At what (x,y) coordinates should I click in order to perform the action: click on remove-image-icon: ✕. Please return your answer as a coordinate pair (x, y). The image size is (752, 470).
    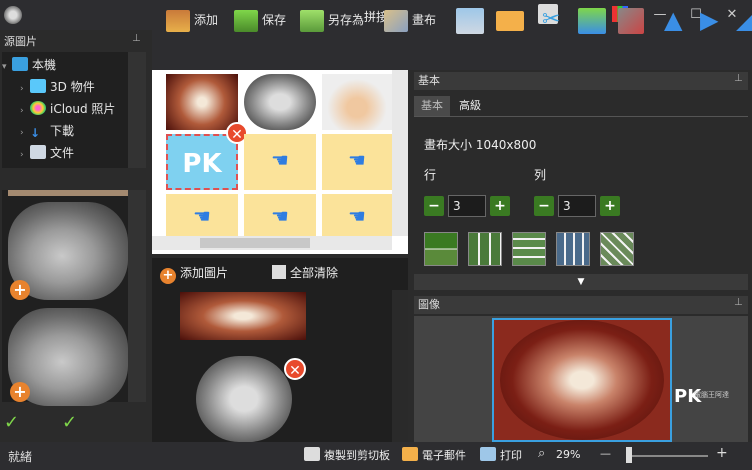
    Looking at the image, I should click on (295, 369).